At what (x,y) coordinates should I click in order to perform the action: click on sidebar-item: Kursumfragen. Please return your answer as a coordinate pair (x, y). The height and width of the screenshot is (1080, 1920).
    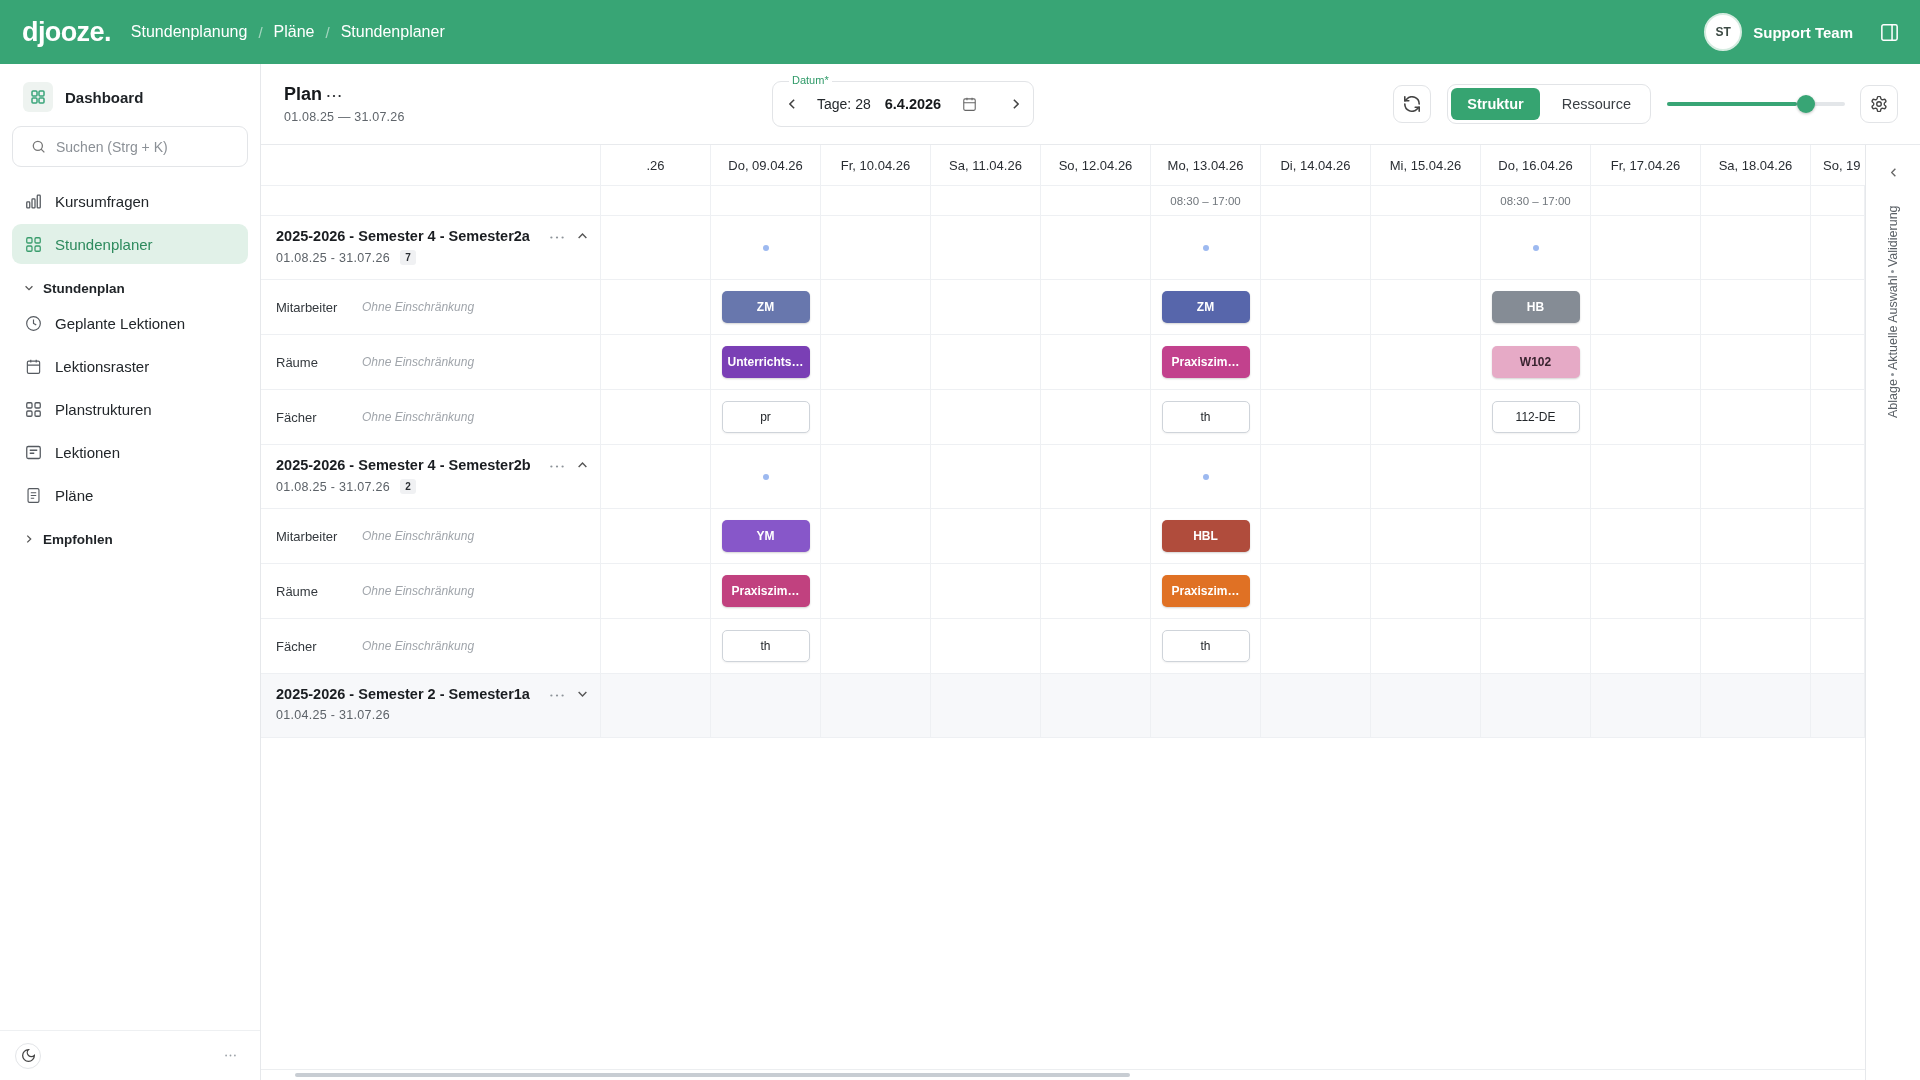
    Looking at the image, I should click on (130, 201).